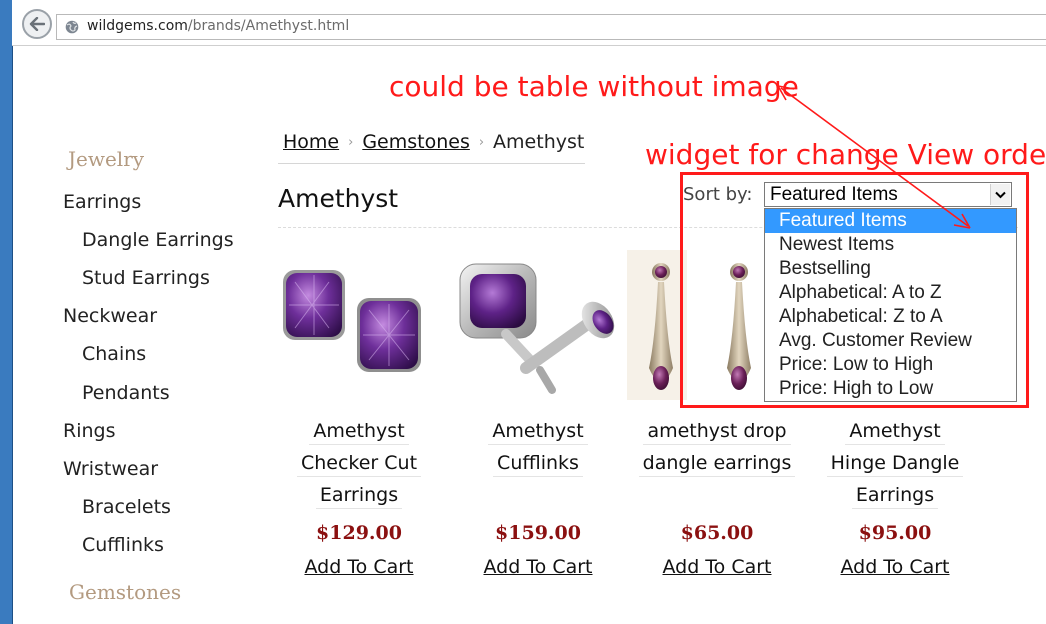  What do you see at coordinates (895, 533) in the screenshot?
I see `product-price: $95.00` at bounding box center [895, 533].